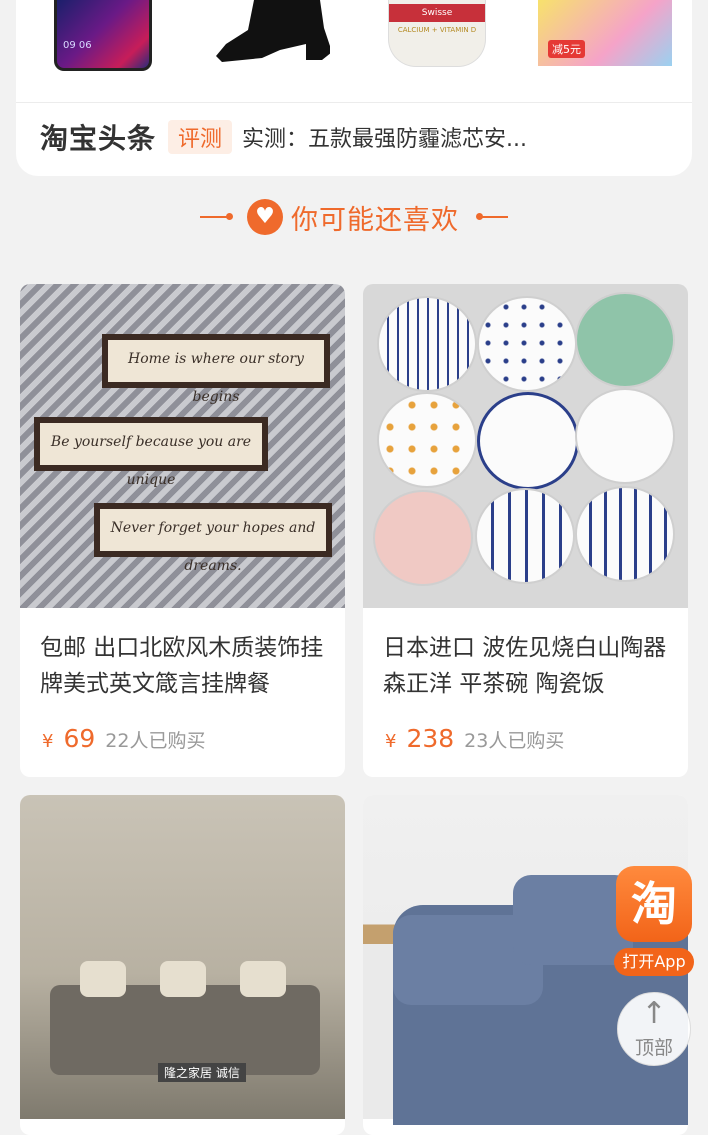  Describe the element at coordinates (185, 1018) in the screenshot. I see `sofa-image` at that location.